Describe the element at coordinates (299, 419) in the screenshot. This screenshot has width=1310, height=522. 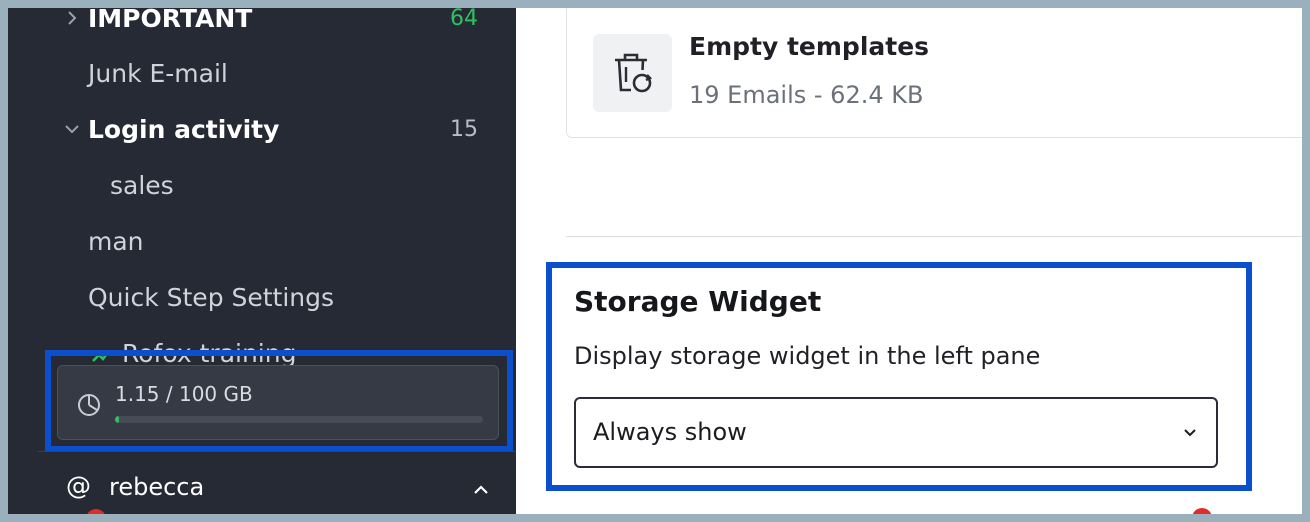
I see `storage-progress-bar` at that location.